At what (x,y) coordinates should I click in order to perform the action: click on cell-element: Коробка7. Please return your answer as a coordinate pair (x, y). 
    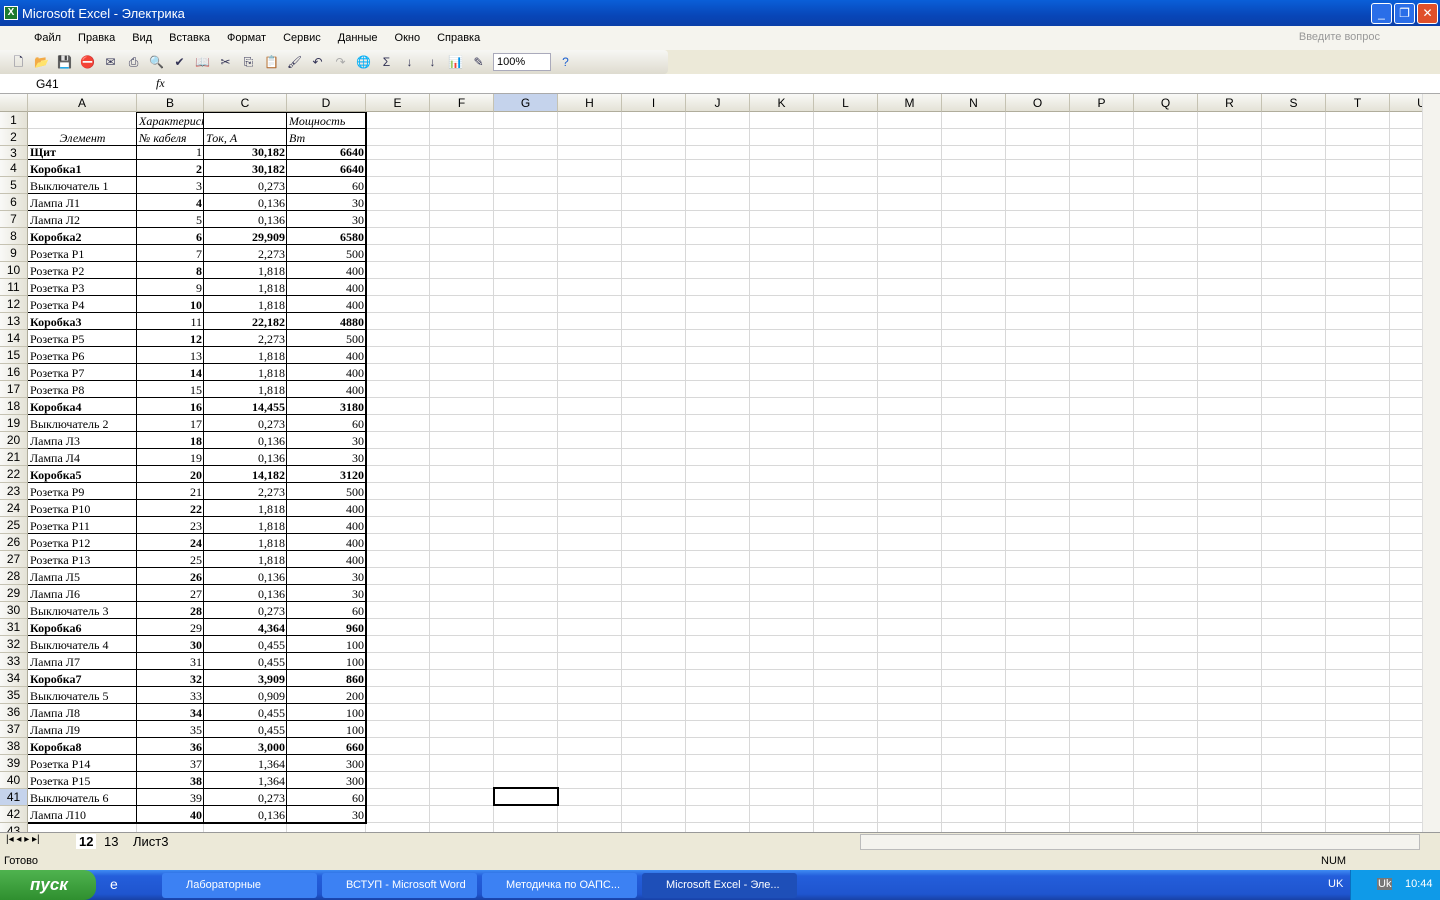
    Looking at the image, I should click on (82, 679).